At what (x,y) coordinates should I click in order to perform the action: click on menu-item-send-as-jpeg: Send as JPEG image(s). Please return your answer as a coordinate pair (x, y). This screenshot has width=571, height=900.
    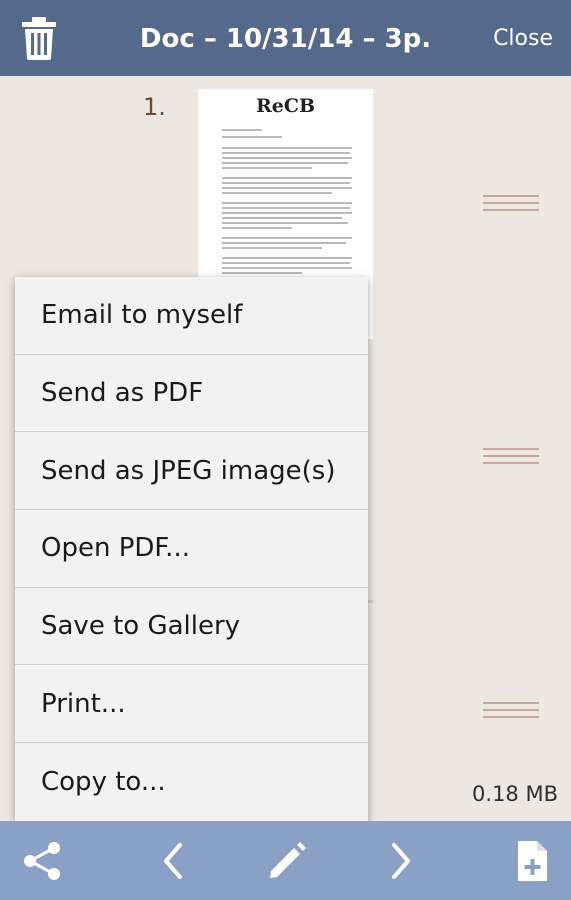
    Looking at the image, I should click on (191, 471).